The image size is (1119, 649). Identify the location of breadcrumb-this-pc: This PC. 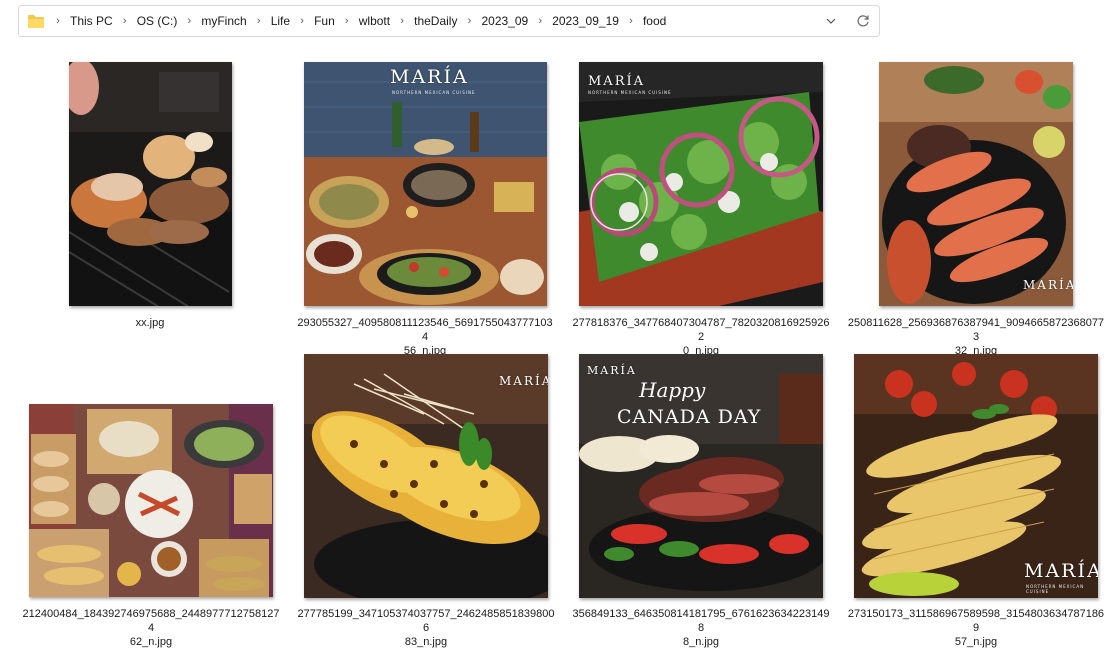
(91, 21).